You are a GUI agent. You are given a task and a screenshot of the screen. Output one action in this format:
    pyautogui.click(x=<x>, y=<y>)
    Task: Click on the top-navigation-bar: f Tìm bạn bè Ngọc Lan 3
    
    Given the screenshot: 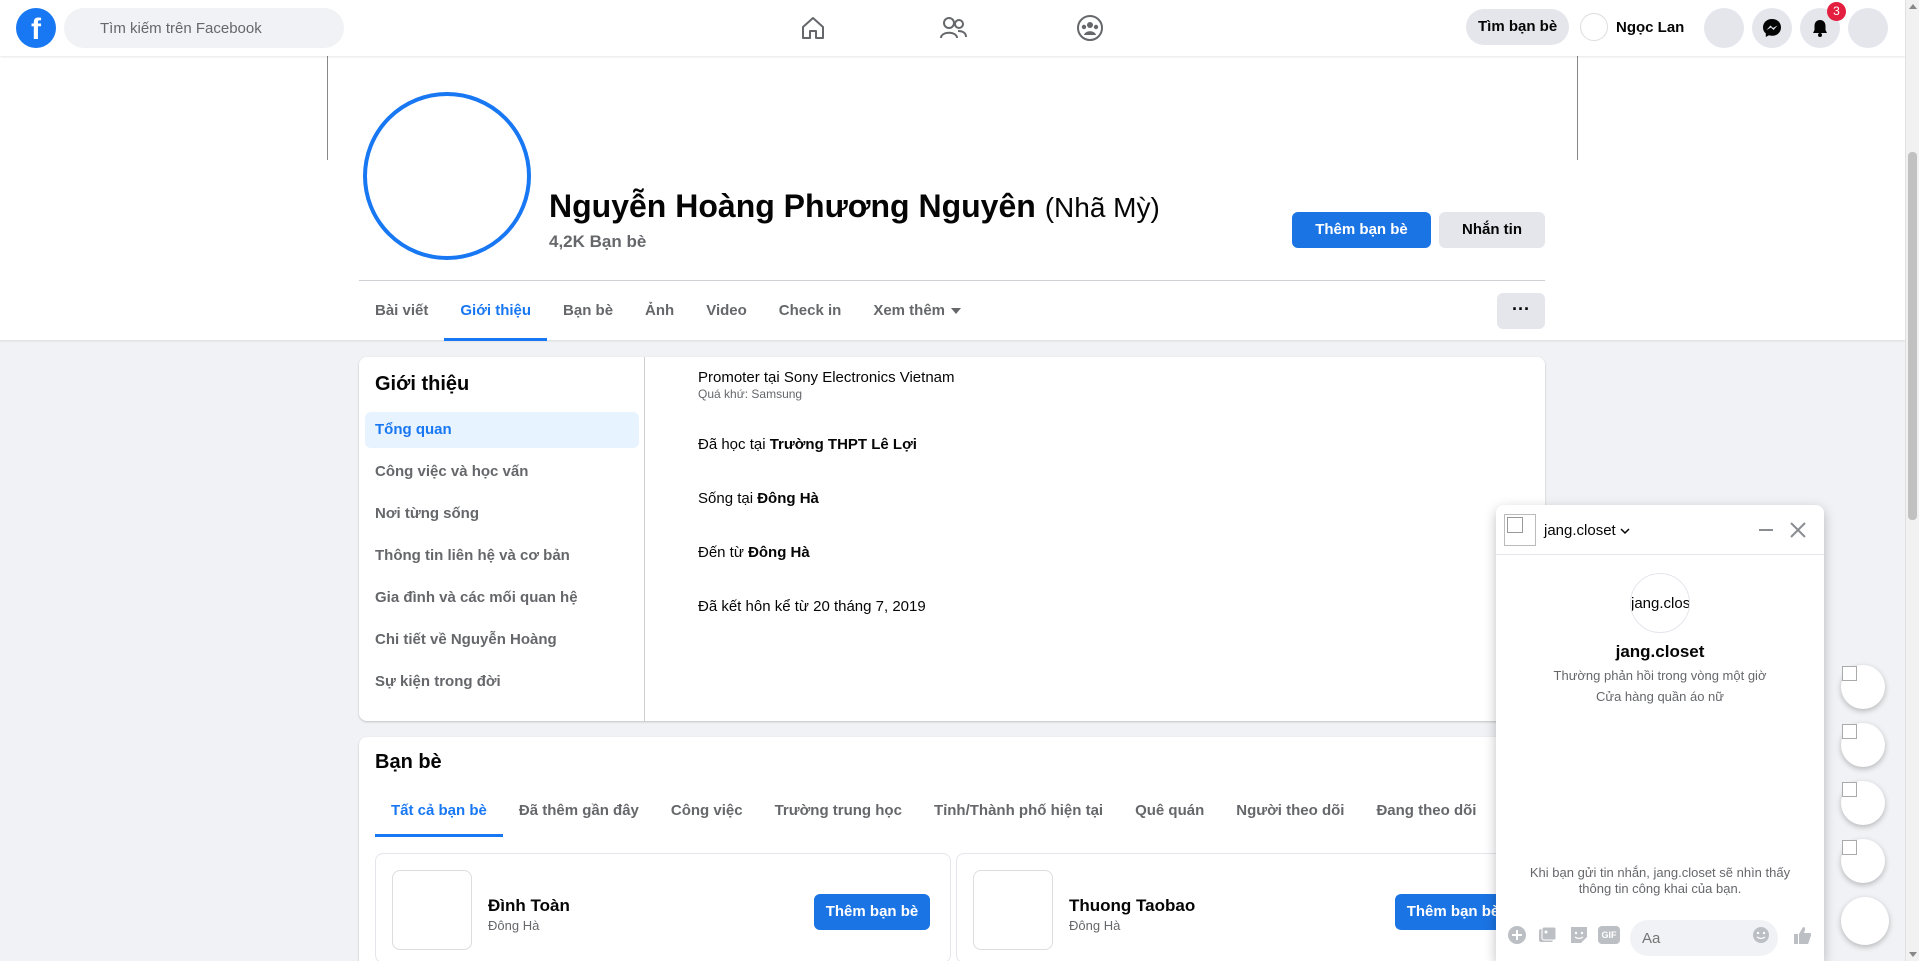 What is the action you would take?
    pyautogui.click(x=952, y=28)
    